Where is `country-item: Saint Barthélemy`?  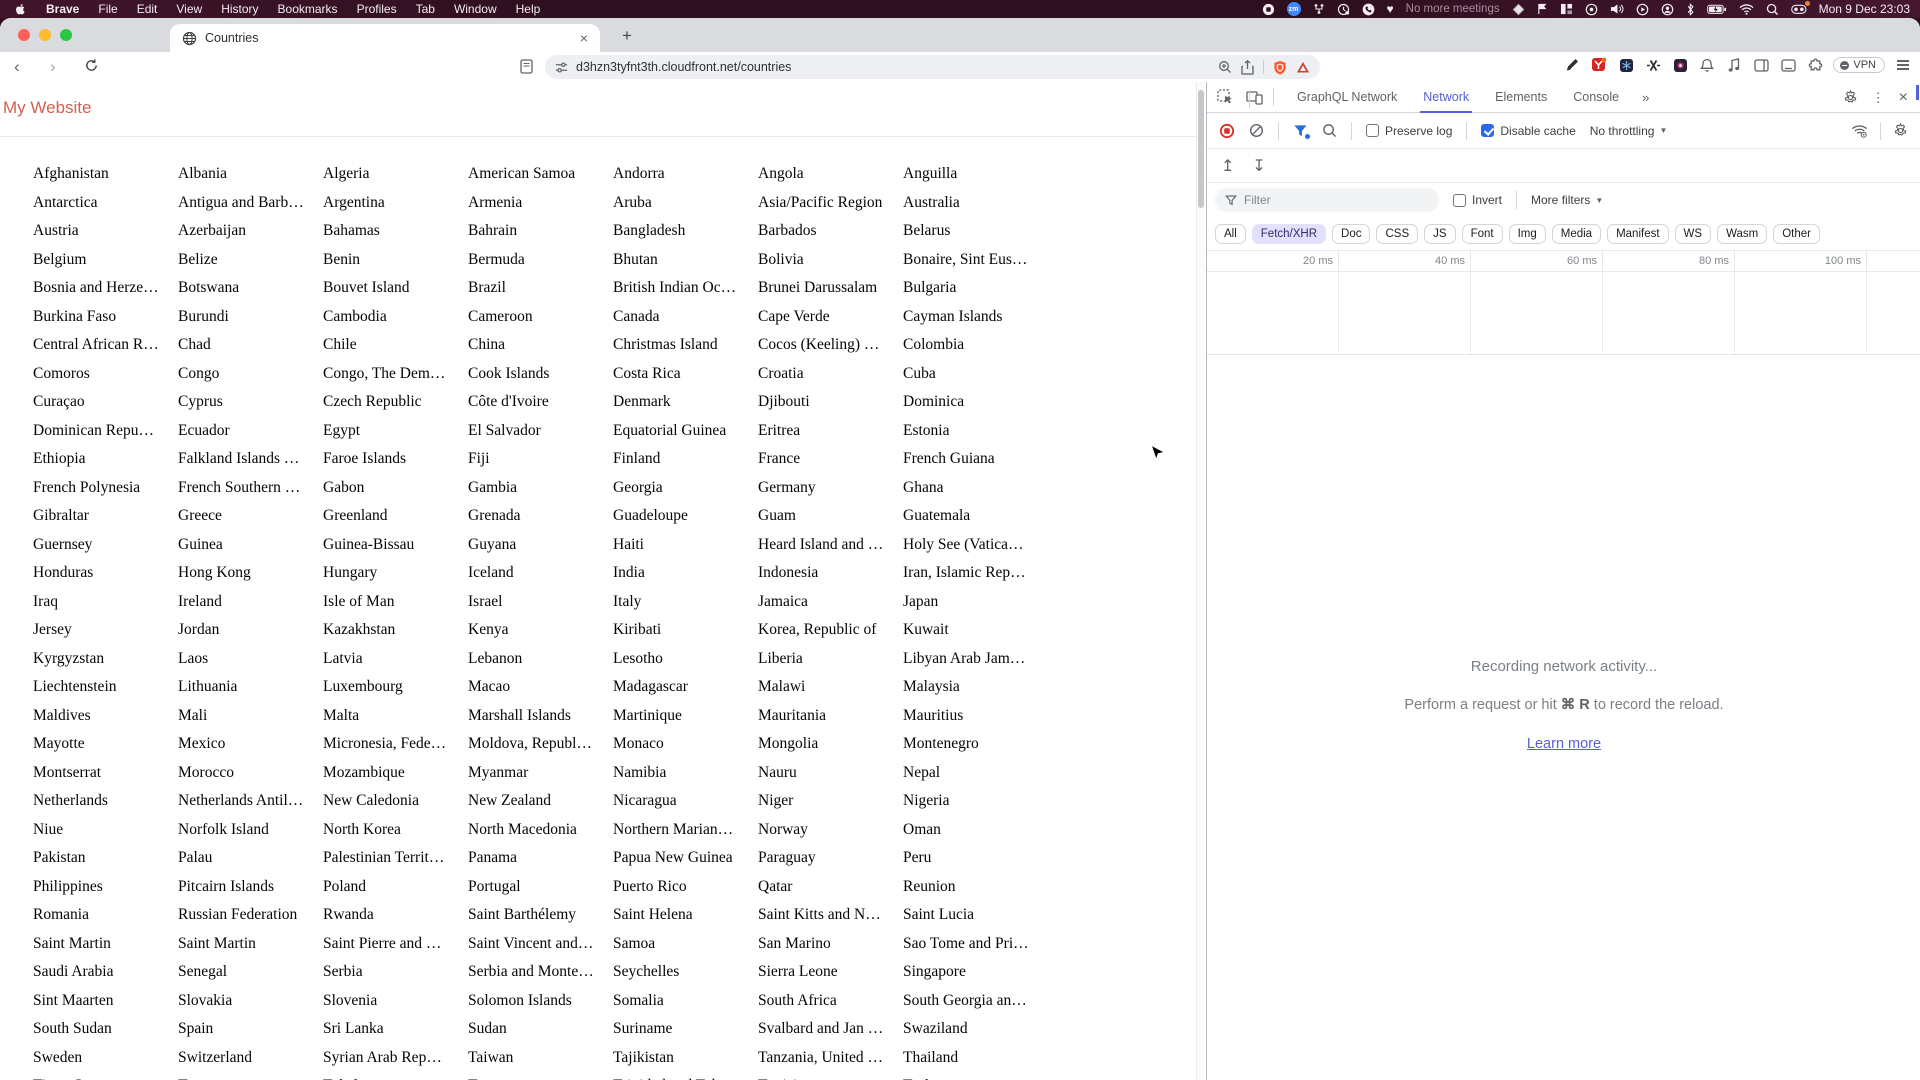
country-item: Saint Barthélemy is located at coordinates (540, 915).